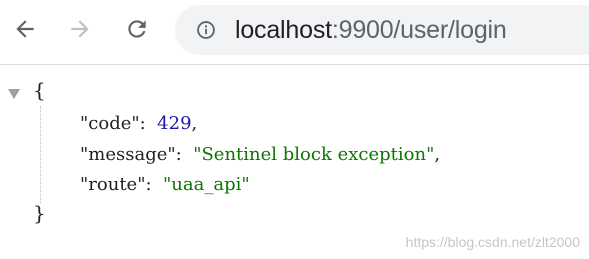 The image size is (589, 259). What do you see at coordinates (14, 94) in the screenshot?
I see `collapse-toggle-icon` at bounding box center [14, 94].